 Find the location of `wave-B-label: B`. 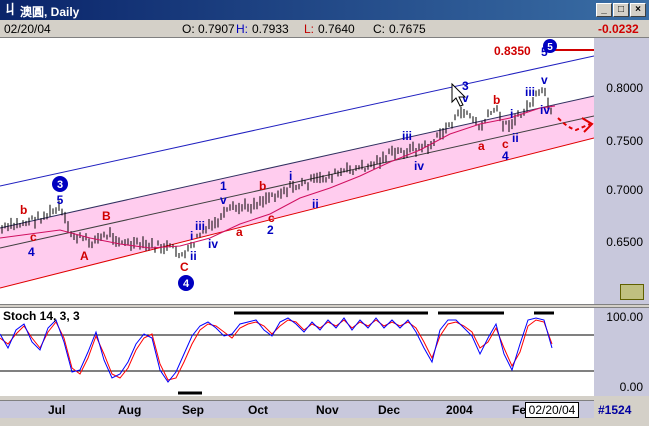

wave-B-label: B is located at coordinates (106, 216).